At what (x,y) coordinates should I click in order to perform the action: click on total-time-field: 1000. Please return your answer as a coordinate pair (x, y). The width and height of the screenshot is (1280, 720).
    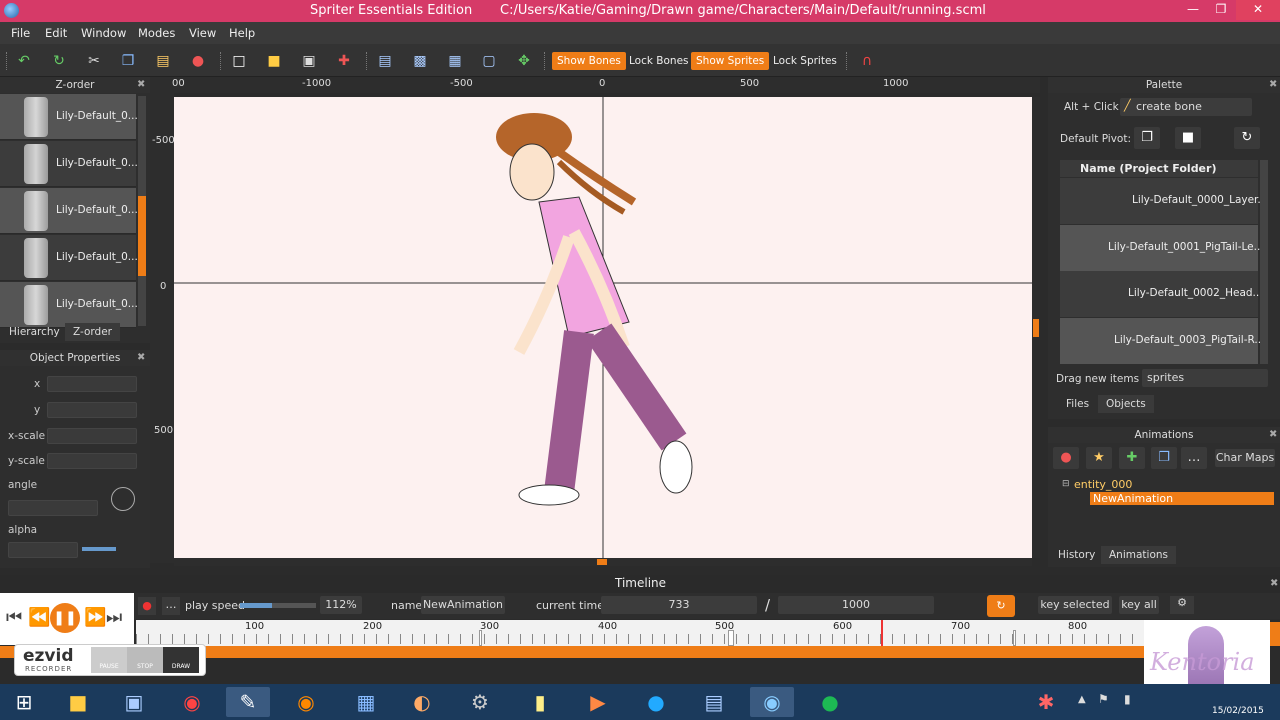
    Looking at the image, I should click on (856, 605).